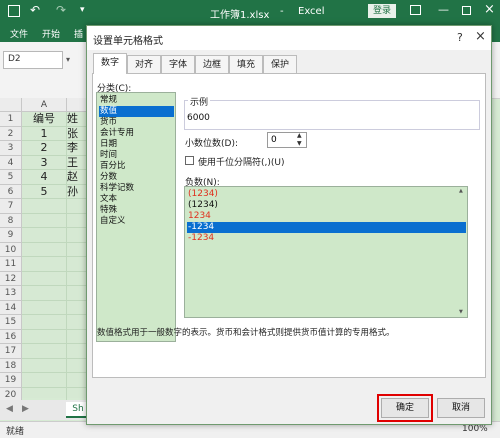 The height and width of the screenshot is (438, 500). Describe the element at coordinates (11, 380) in the screenshot. I see `row-header: 19` at that location.